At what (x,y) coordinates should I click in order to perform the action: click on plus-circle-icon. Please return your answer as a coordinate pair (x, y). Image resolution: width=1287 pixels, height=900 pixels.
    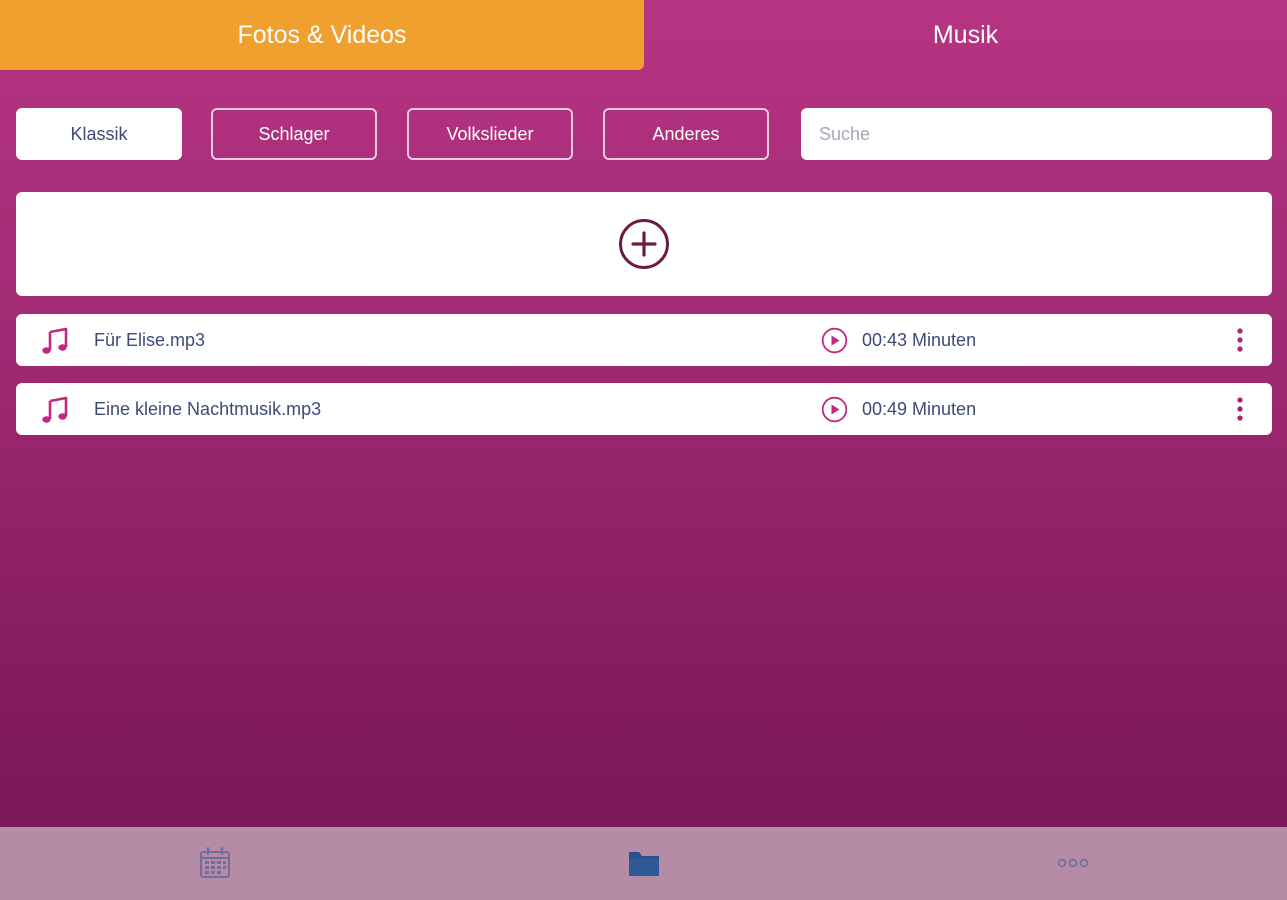
    Looking at the image, I should click on (644, 244).